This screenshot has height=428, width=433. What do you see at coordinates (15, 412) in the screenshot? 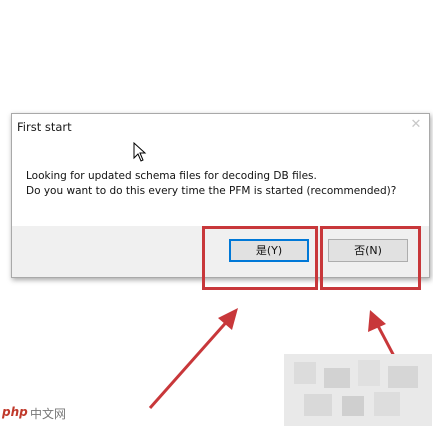
I see `watermark-logo: php` at bounding box center [15, 412].